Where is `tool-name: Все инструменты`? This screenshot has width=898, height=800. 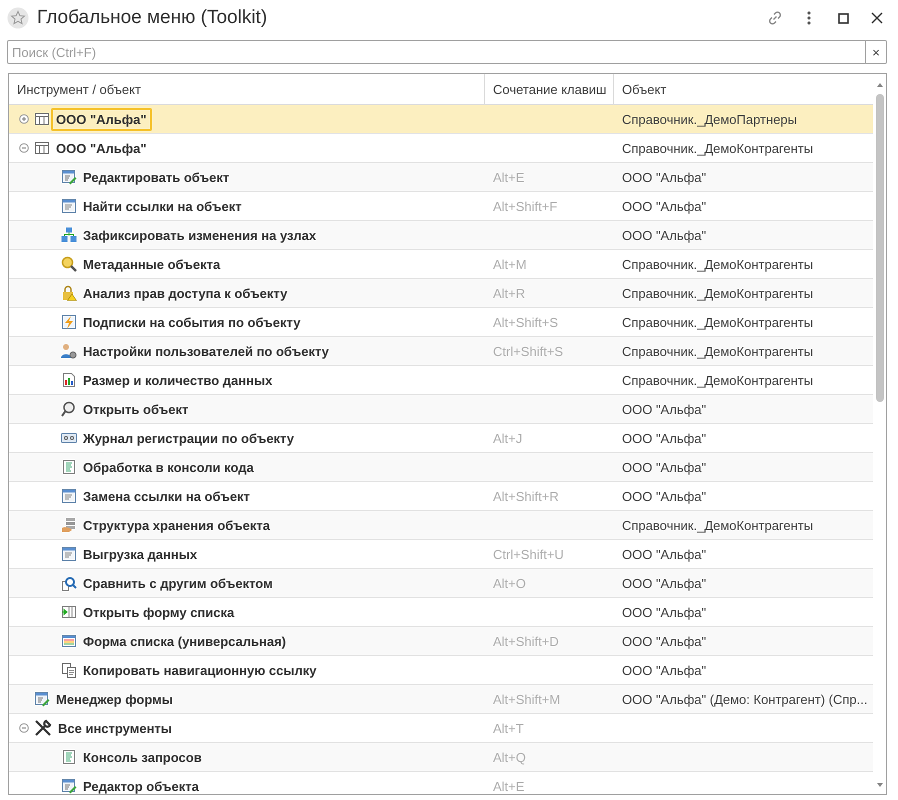 tool-name: Все инструменты is located at coordinates (115, 729).